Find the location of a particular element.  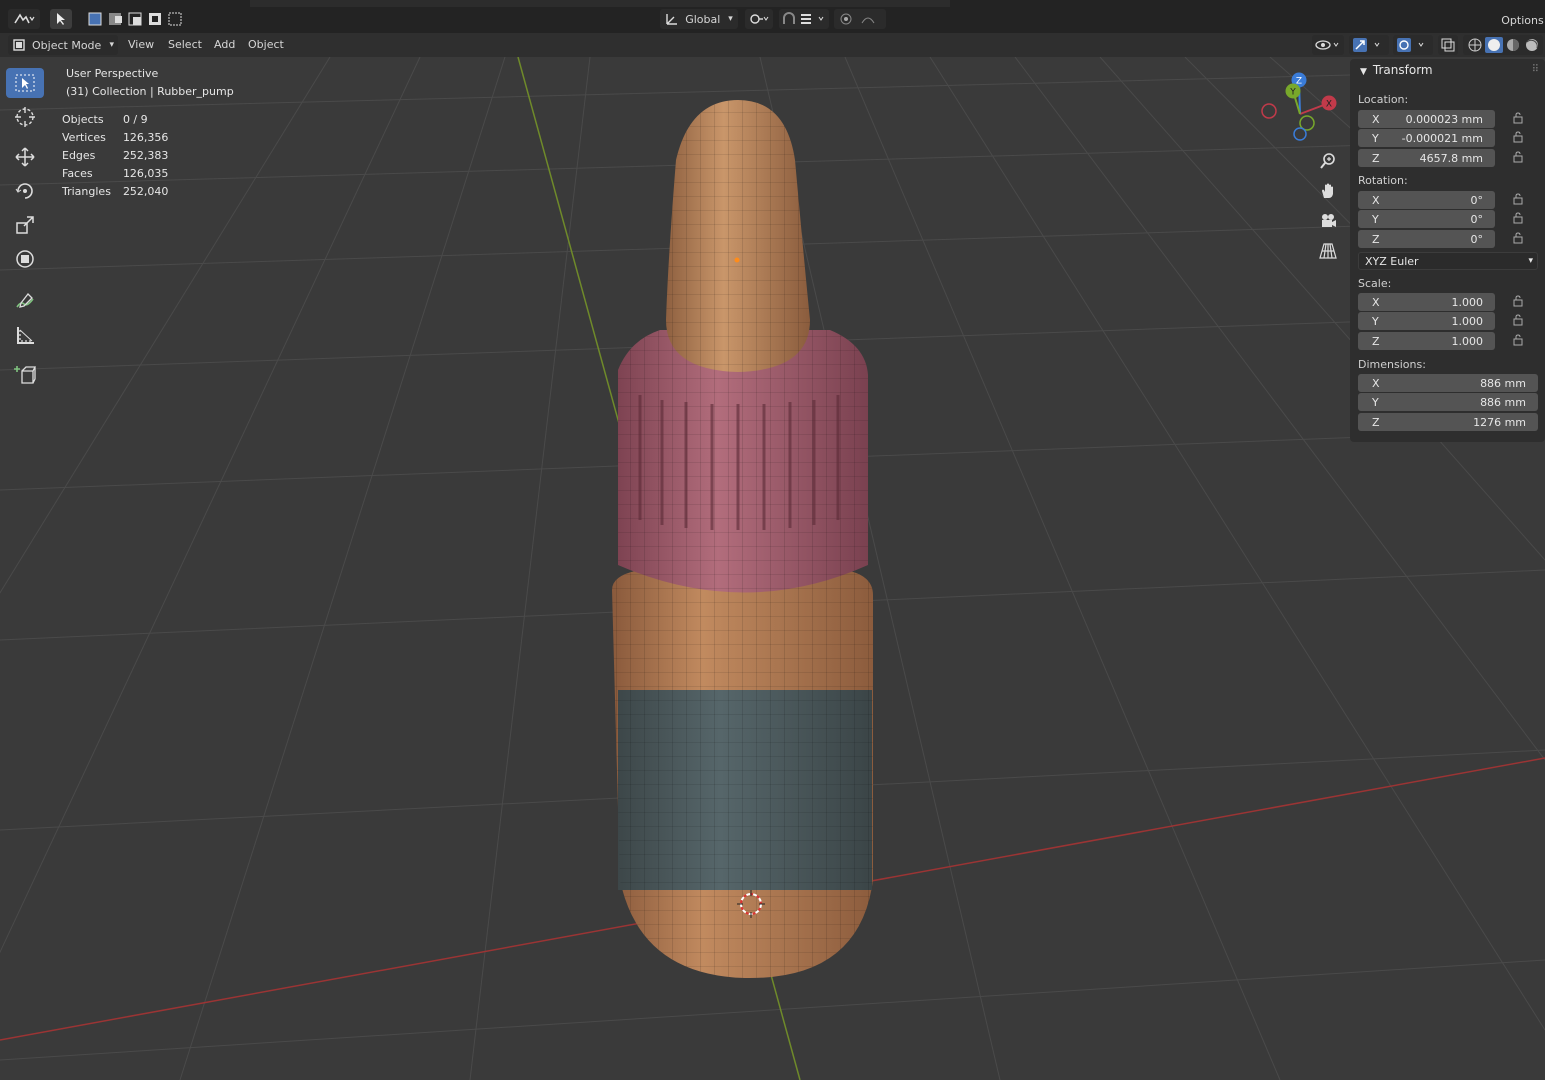

editor-type-icon is located at coordinates (24, 18).